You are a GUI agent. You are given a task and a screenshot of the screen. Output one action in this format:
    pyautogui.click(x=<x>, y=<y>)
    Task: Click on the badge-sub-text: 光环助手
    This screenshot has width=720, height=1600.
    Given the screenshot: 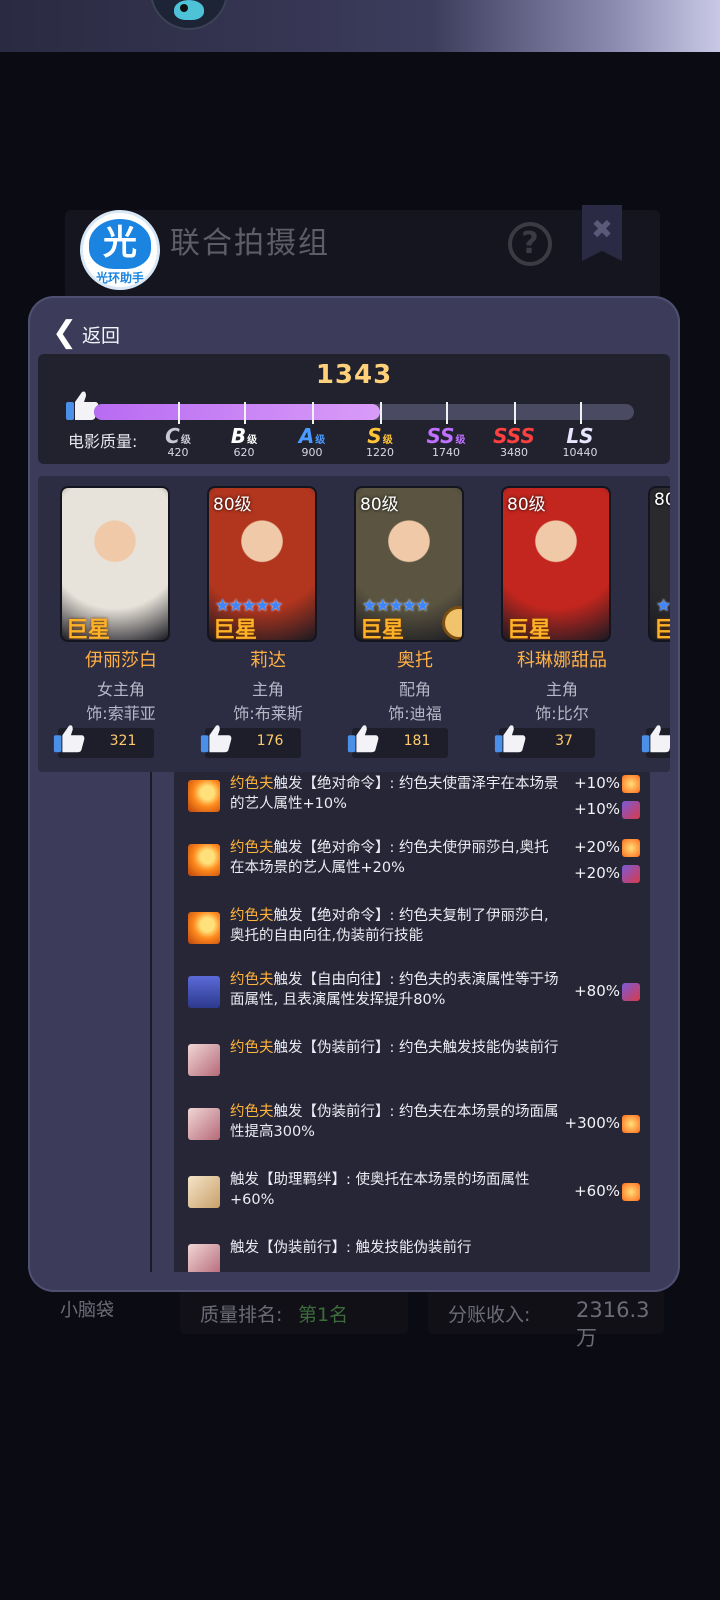 What is the action you would take?
    pyautogui.click(x=119, y=278)
    